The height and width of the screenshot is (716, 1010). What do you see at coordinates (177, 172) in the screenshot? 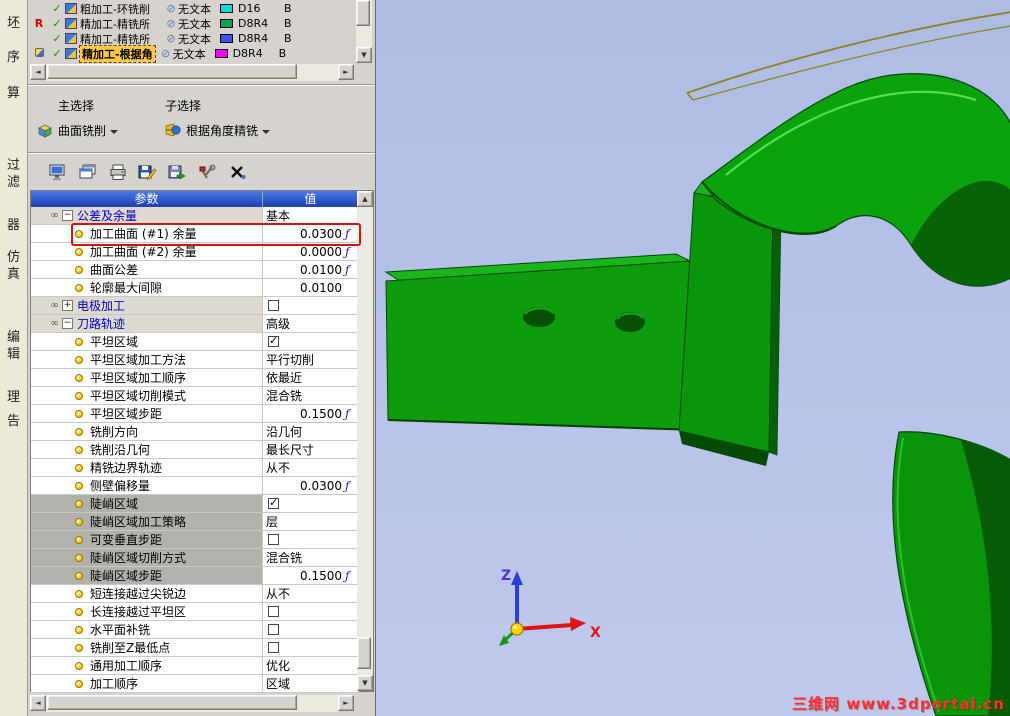
I see `save-export-icon` at bounding box center [177, 172].